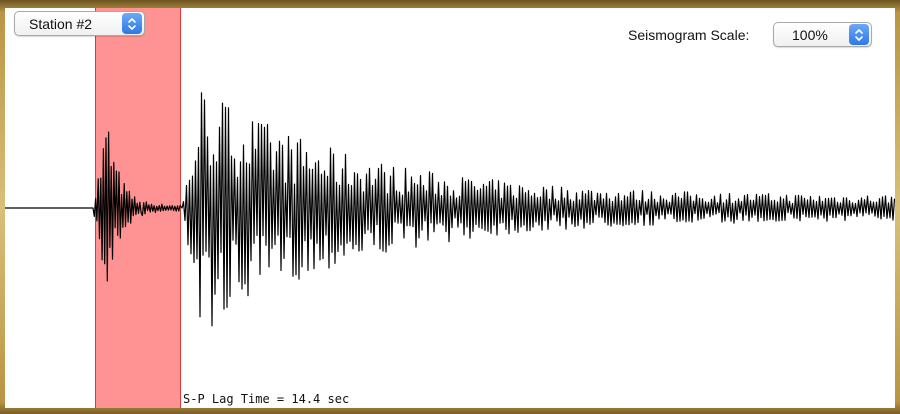 This screenshot has height=414, width=900. I want to click on seismogram-scale-label: Seismogram Scale:, so click(689, 35).